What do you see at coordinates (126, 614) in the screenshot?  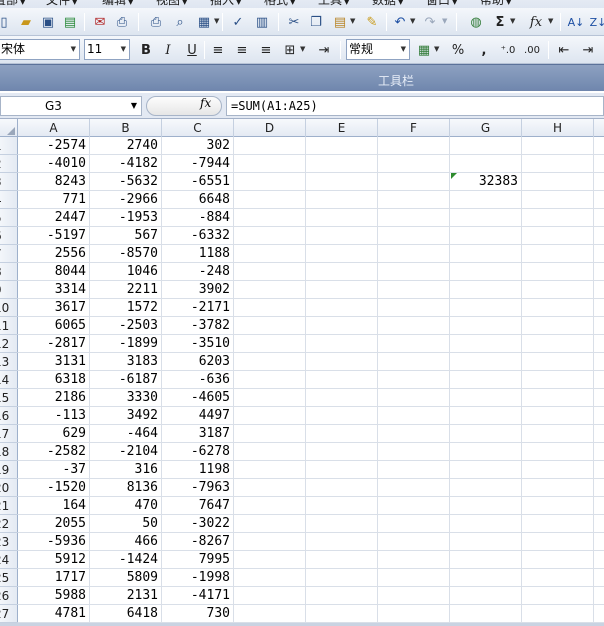 I see `cell-b27: 6418` at bounding box center [126, 614].